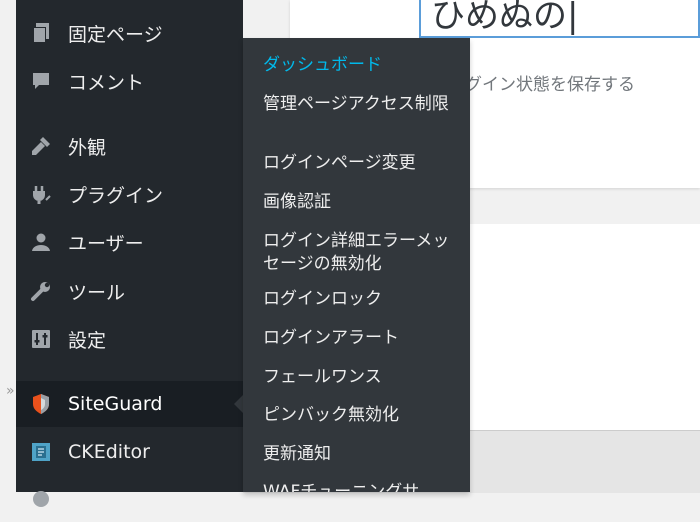 This screenshot has width=700, height=522. What do you see at coordinates (129, 339) in the screenshot?
I see `sidebar-item-settings: 設定` at bounding box center [129, 339].